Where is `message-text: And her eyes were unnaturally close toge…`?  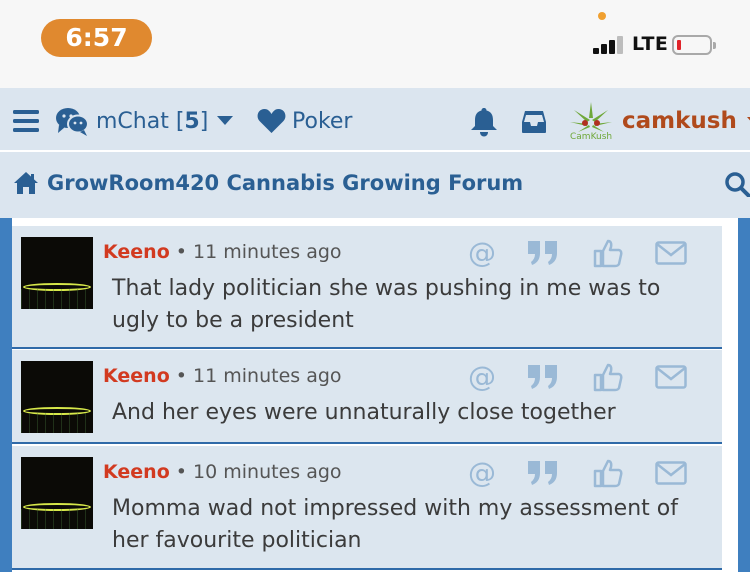
message-text: And her eyes were unnaturally close toge… is located at coordinates (364, 412).